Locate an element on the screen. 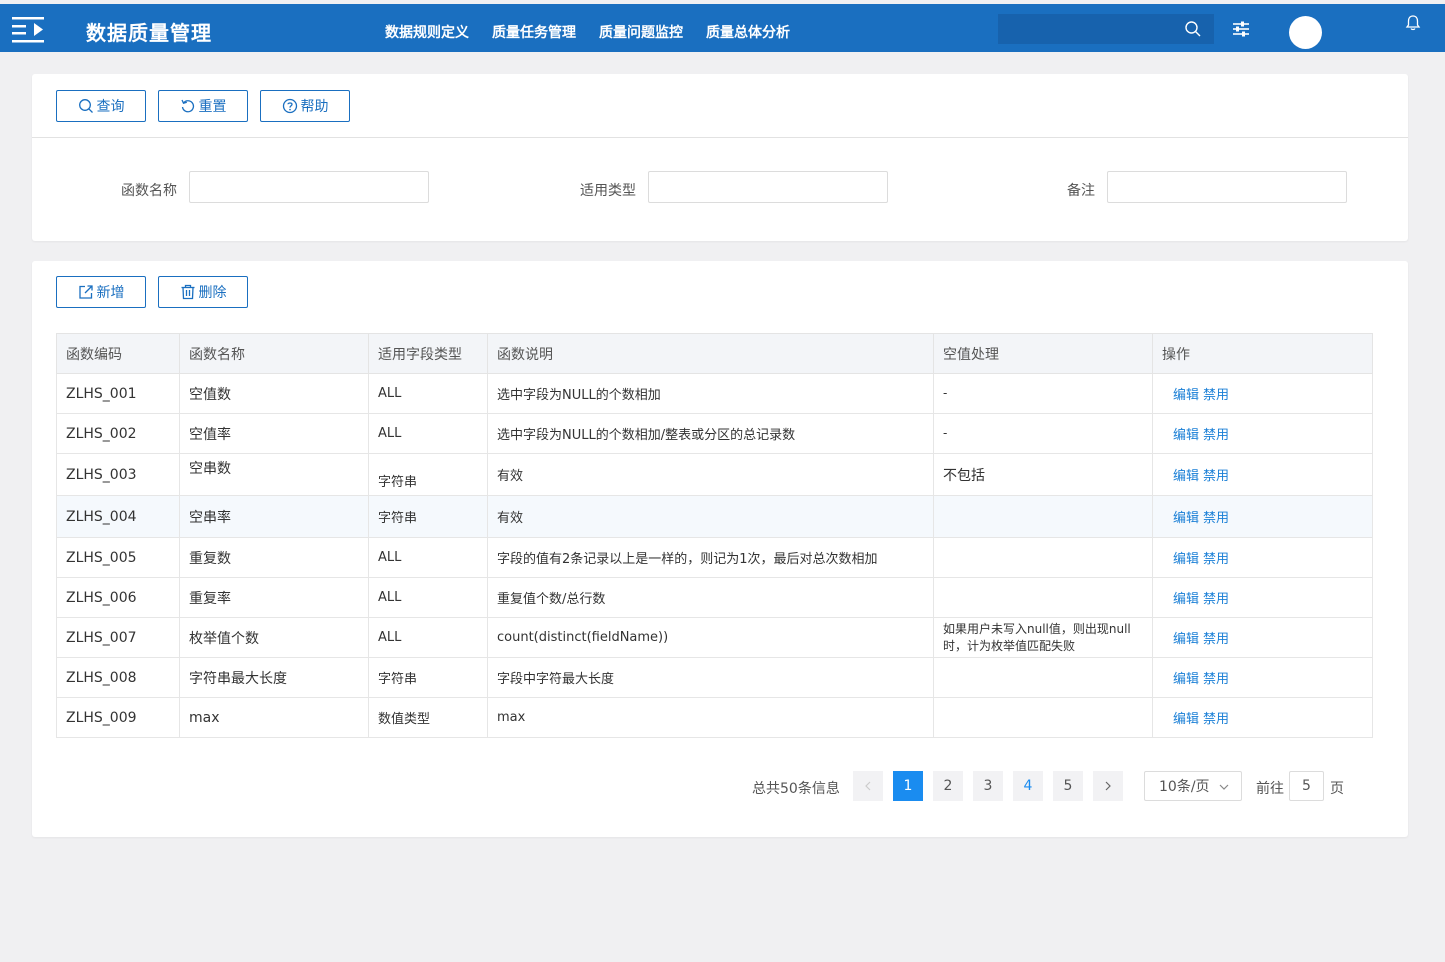 This screenshot has width=1445, height=962. prev-page-button is located at coordinates (868, 786).